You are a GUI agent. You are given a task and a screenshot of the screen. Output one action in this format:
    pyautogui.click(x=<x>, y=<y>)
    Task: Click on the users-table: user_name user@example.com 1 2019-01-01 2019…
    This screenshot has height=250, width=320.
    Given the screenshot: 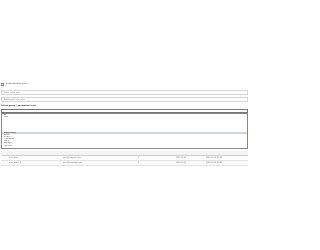 What is the action you would take?
    pyautogui.click(x=124, y=158)
    